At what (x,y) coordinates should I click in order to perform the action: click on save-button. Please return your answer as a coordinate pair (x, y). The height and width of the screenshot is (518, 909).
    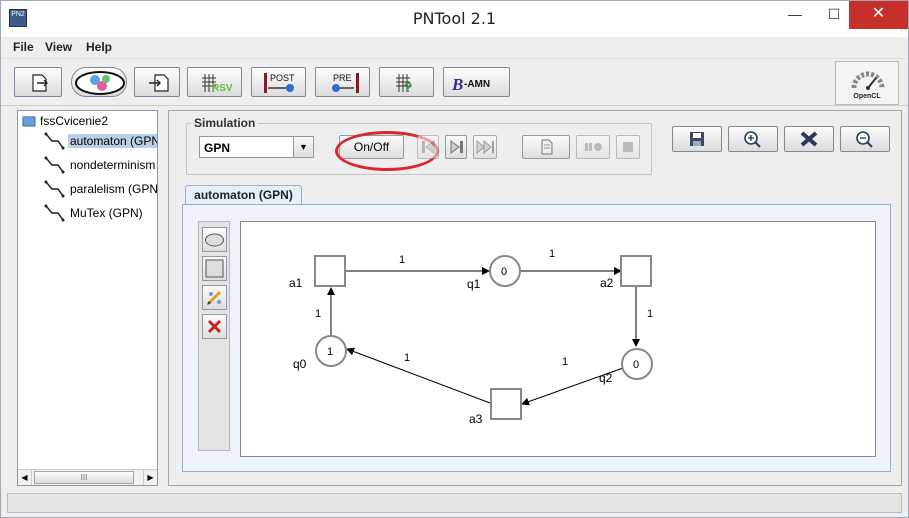
    Looking at the image, I should click on (697, 139).